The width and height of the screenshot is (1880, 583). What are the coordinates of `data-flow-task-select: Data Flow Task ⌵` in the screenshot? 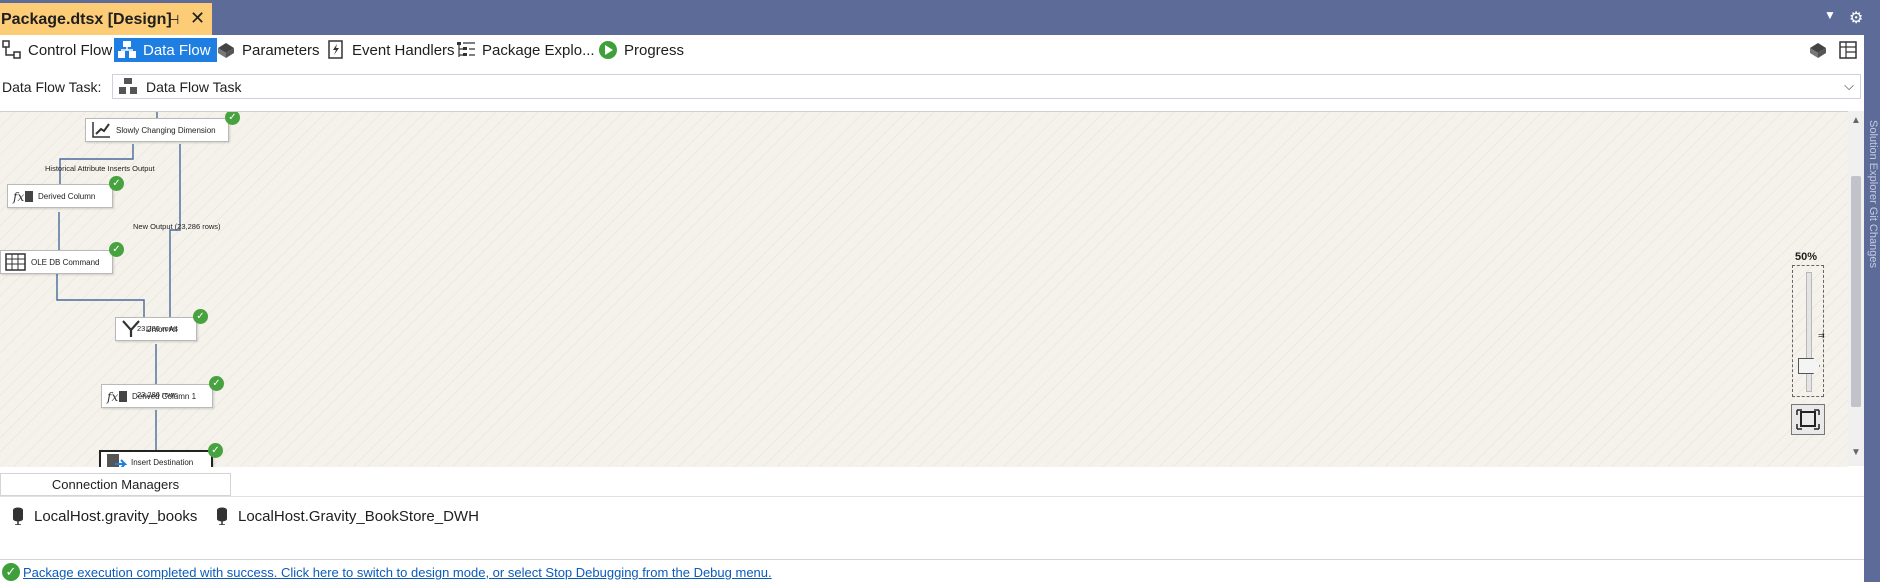 It's located at (986, 86).